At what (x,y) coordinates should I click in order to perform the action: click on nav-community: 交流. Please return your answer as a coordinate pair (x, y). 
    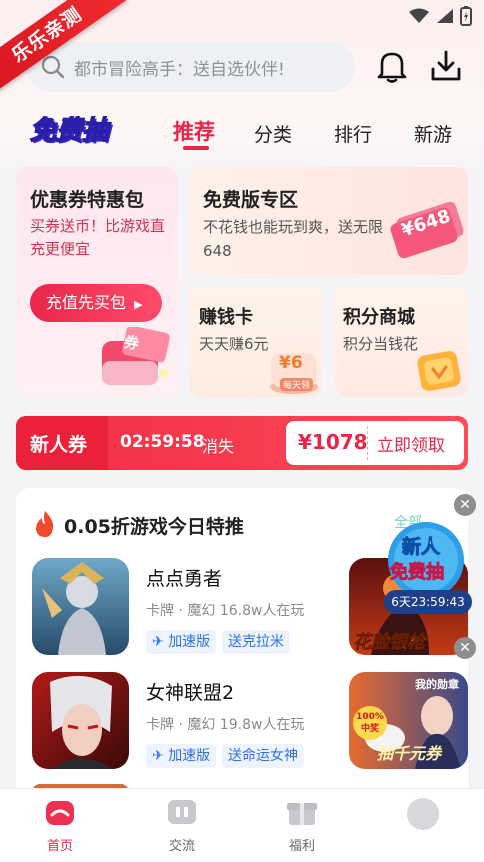
    Looking at the image, I should click on (182, 825).